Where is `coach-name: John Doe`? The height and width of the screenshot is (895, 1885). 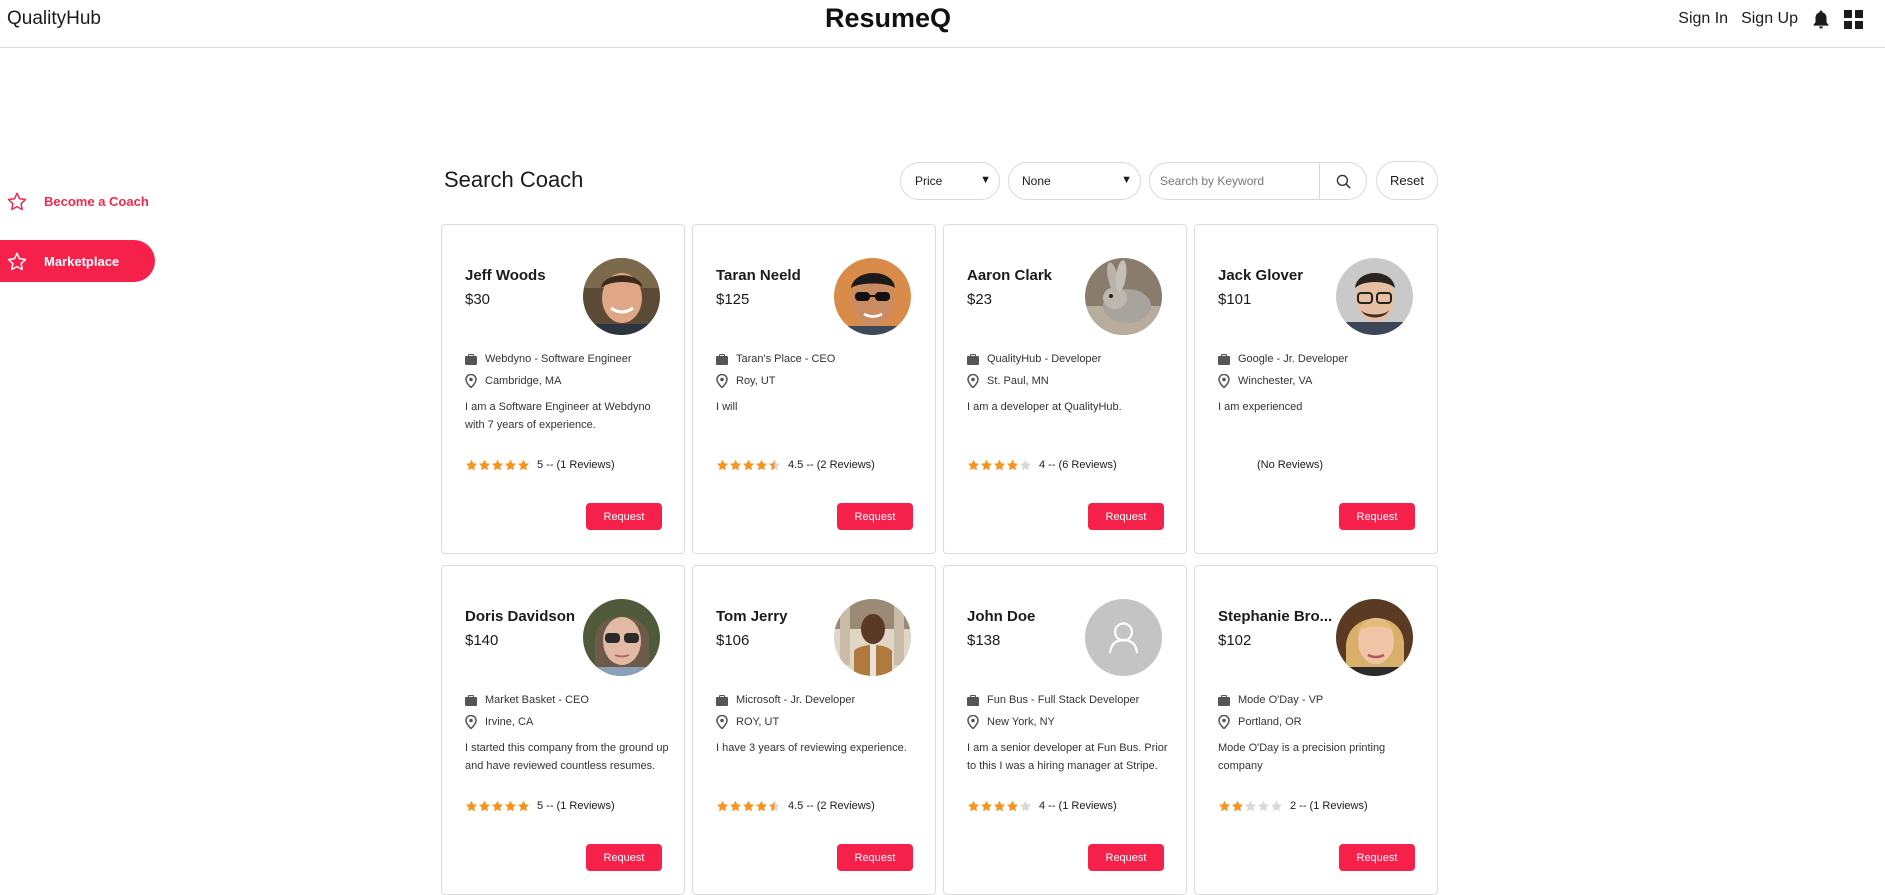 coach-name: John Doe is located at coordinates (1001, 616).